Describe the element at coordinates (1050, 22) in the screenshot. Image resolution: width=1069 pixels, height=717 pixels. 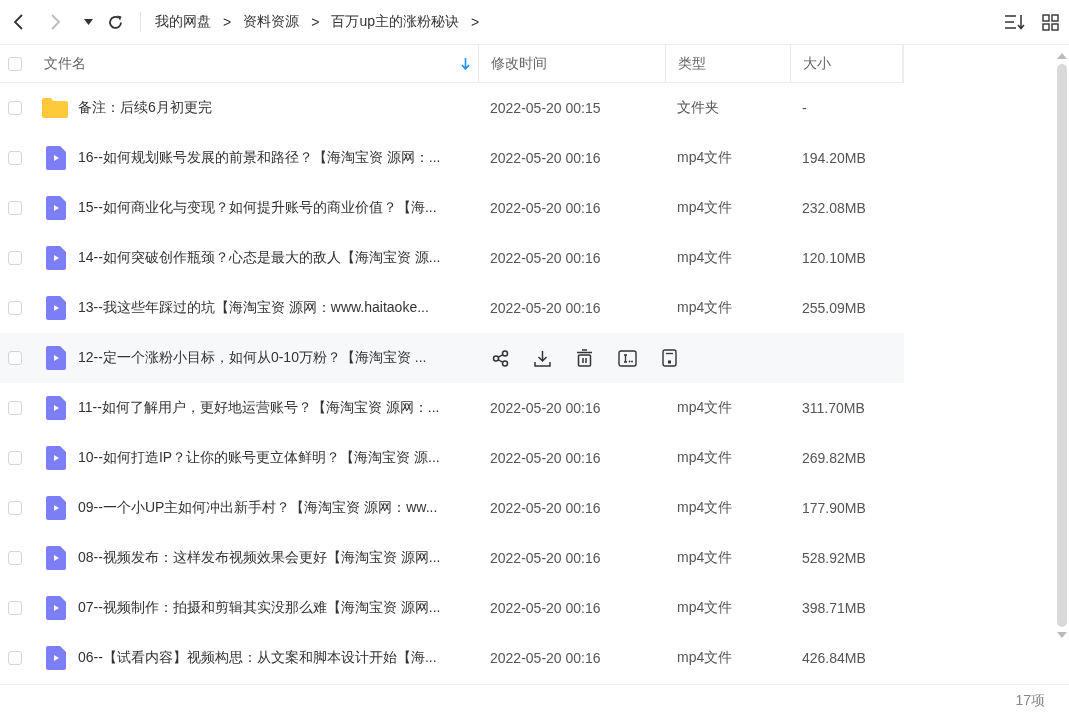
I see `grid-view-icon` at that location.